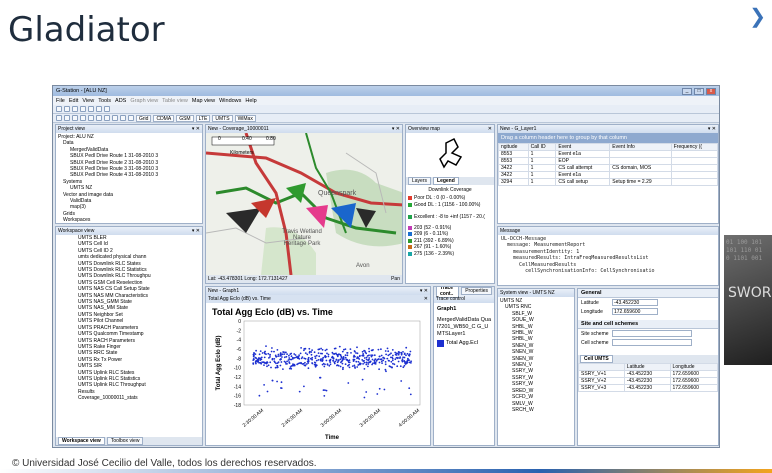  I want to click on y-tick-label: 0, so click(239, 322).